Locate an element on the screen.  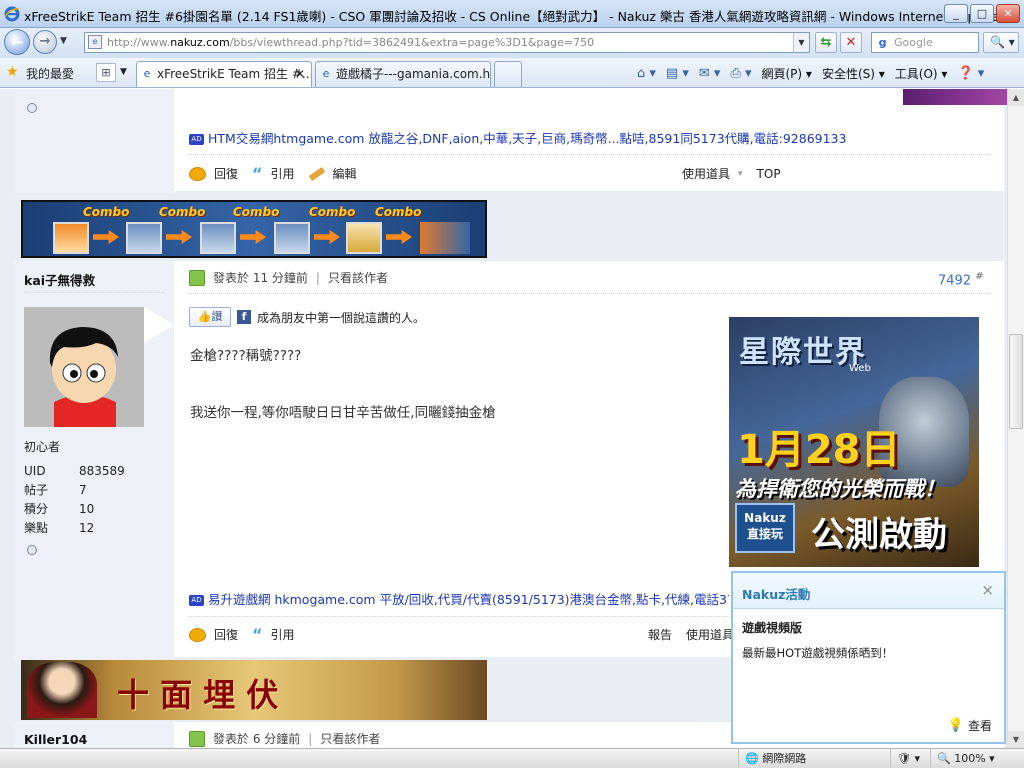
online-status-icon is located at coordinates (32, 550).